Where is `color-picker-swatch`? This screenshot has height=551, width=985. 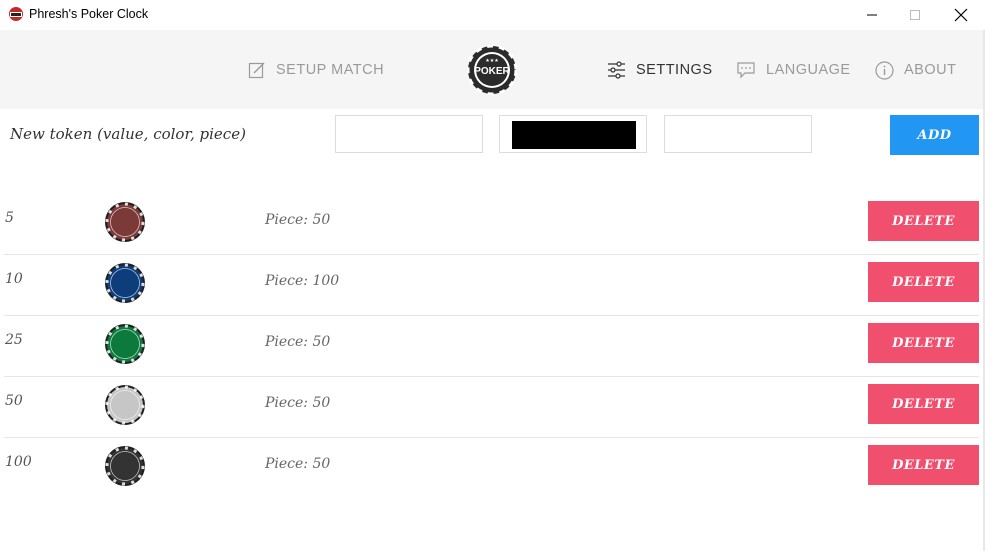
color-picker-swatch is located at coordinates (574, 135).